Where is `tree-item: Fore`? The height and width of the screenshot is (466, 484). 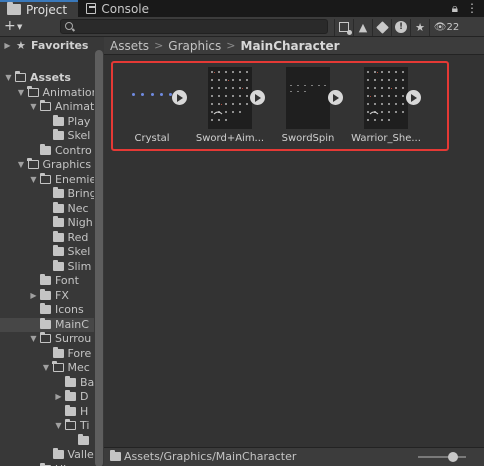
tree-item: Fore is located at coordinates (47, 353).